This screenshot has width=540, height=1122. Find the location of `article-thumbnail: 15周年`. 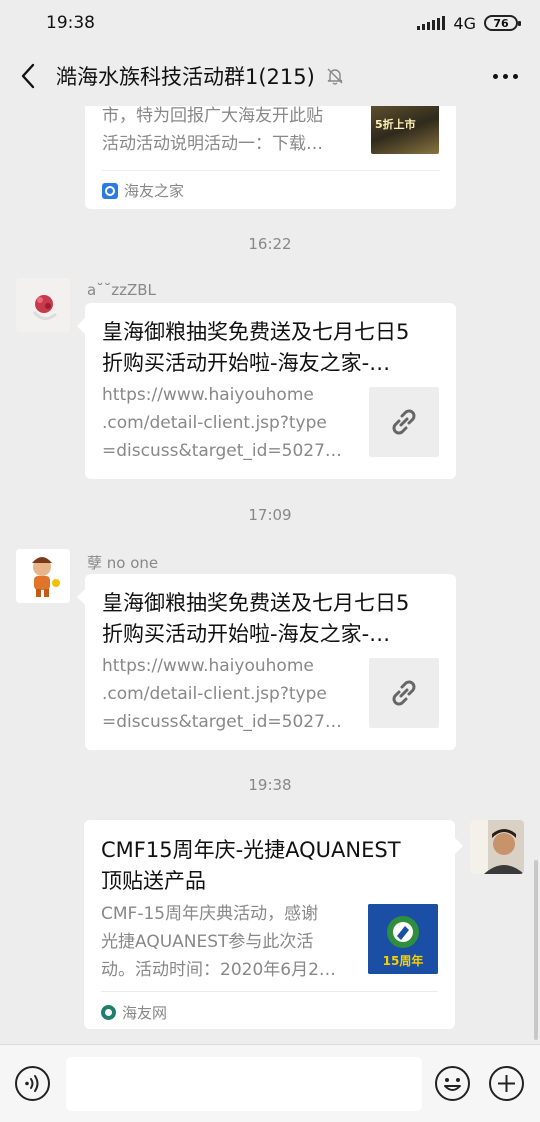

article-thumbnail: 15周年 is located at coordinates (403, 939).